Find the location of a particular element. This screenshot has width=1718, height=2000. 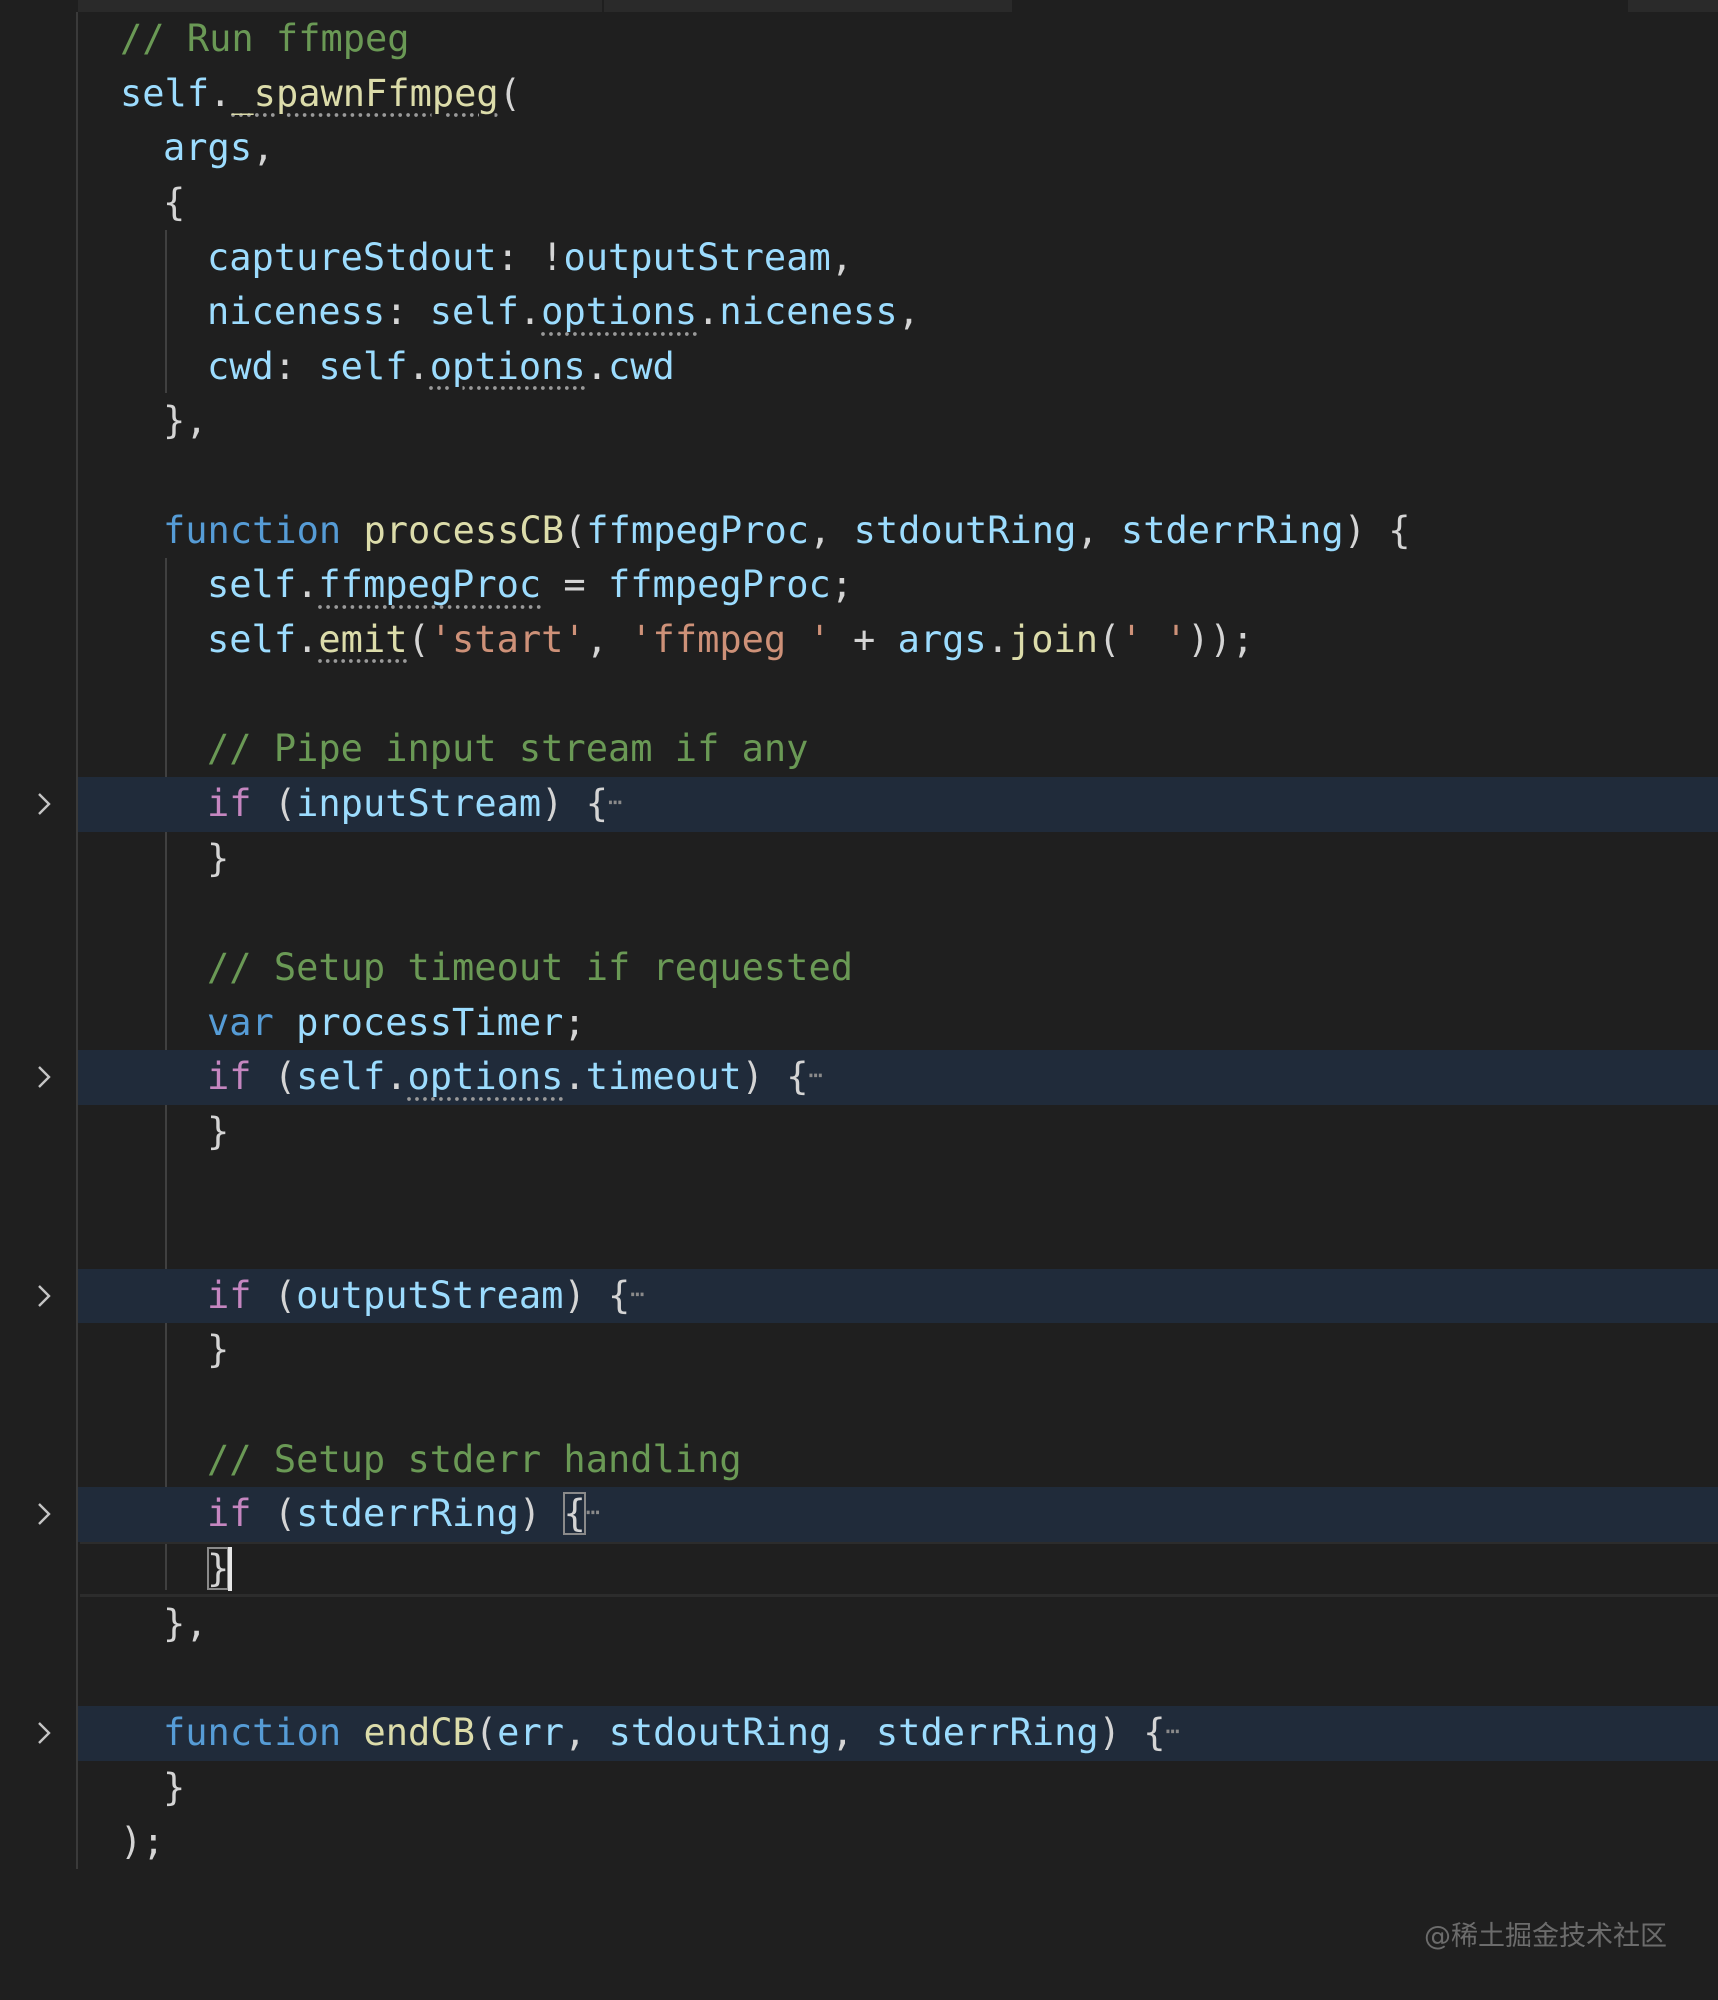

tab-strip is located at coordinates (859, 6).